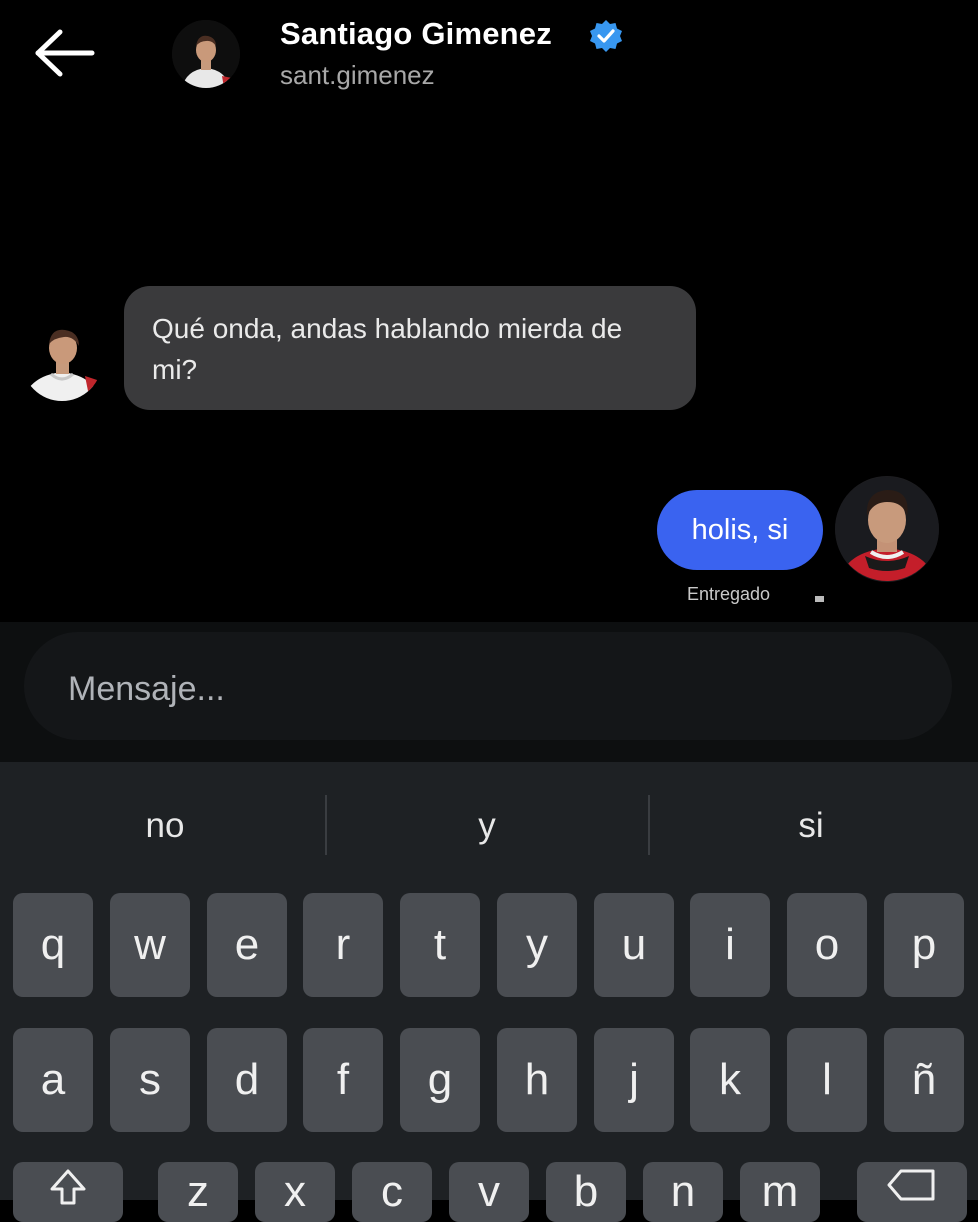 Image resolution: width=978 pixels, height=1222 pixels. What do you see at coordinates (440, 1080) in the screenshot?
I see `key-g: g` at bounding box center [440, 1080].